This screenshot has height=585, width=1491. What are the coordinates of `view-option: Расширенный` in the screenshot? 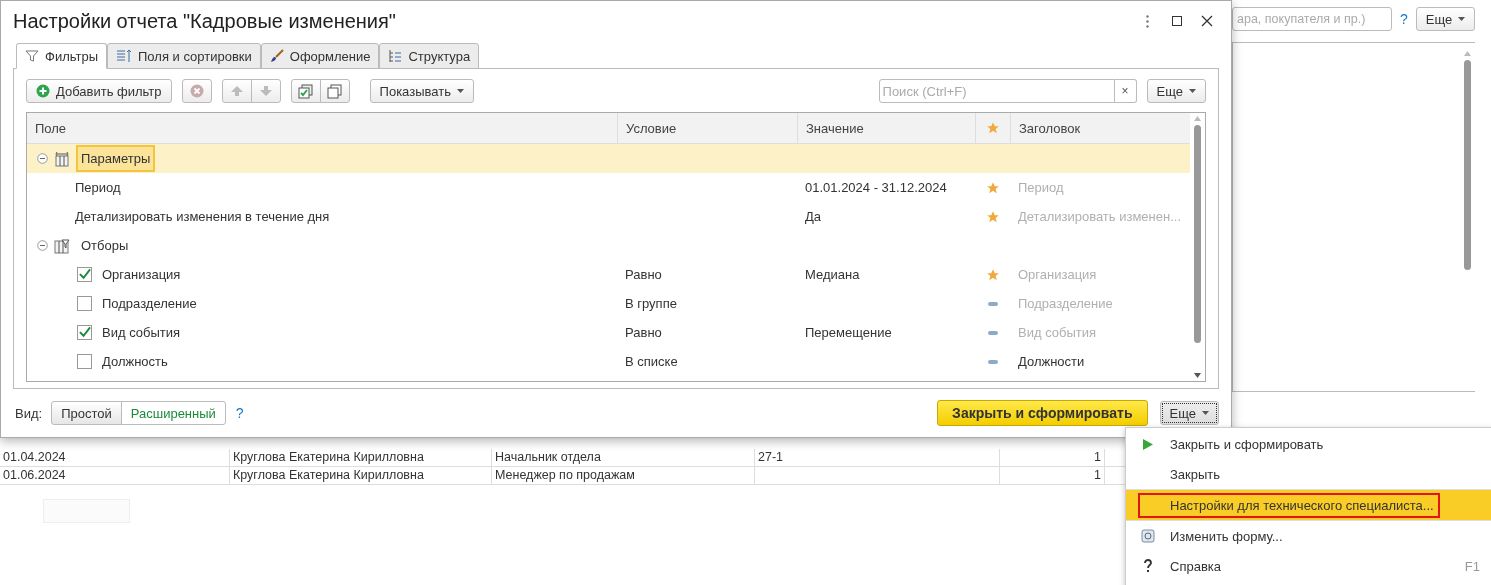 It's located at (173, 413).